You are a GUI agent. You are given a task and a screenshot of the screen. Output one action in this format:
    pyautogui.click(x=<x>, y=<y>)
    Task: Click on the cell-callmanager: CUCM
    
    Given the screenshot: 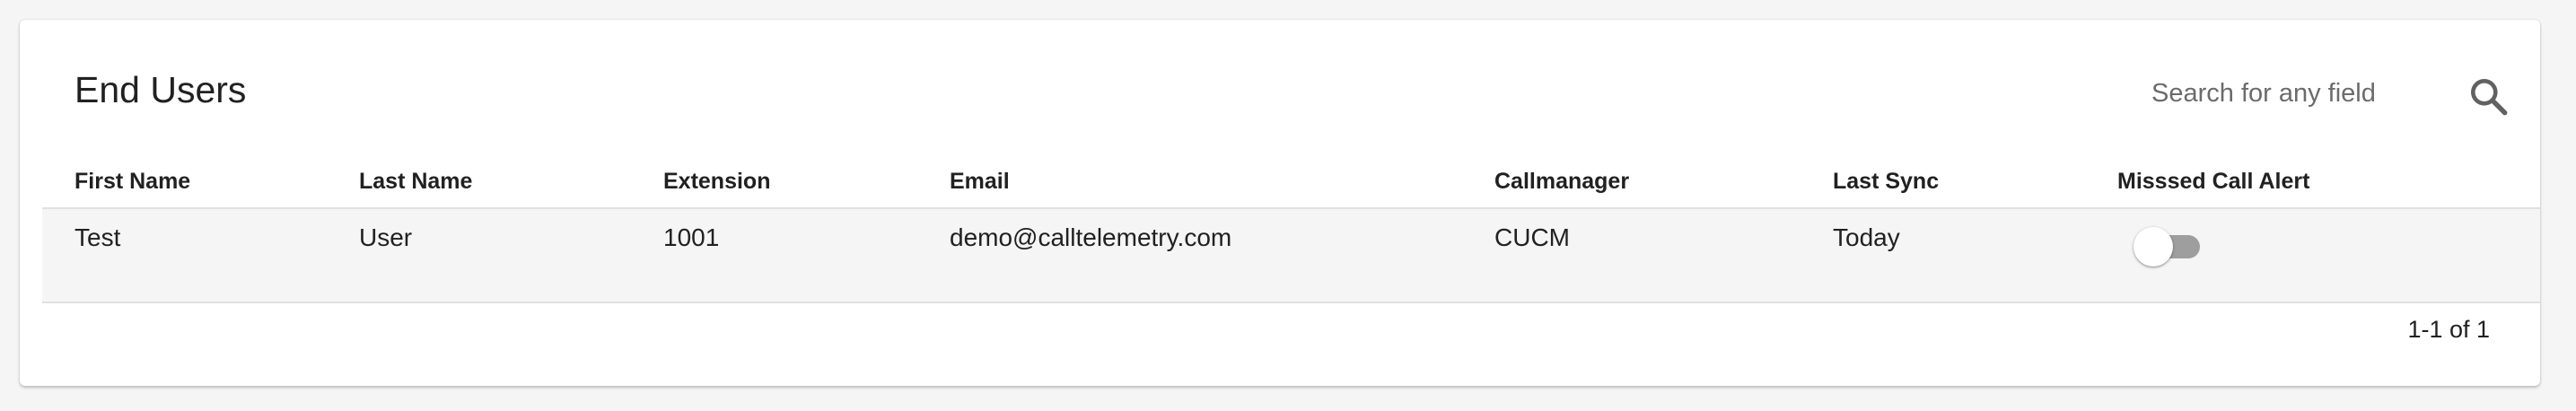 What is the action you would take?
    pyautogui.click(x=1663, y=255)
    